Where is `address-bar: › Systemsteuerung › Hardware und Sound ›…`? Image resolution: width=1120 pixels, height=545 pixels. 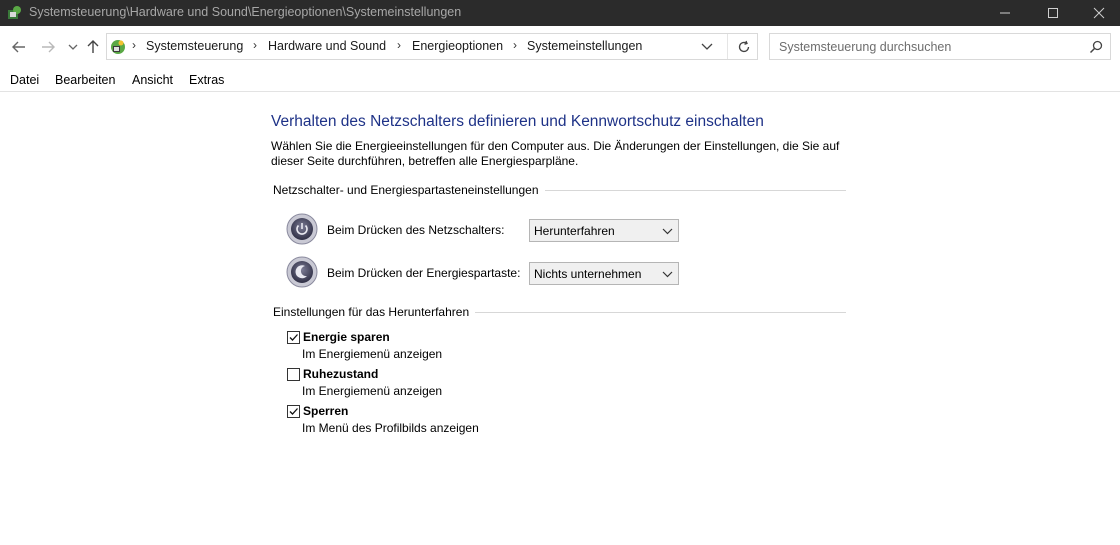
address-bar: › Systemsteuerung › Hardware und Sound ›… is located at coordinates (432, 46).